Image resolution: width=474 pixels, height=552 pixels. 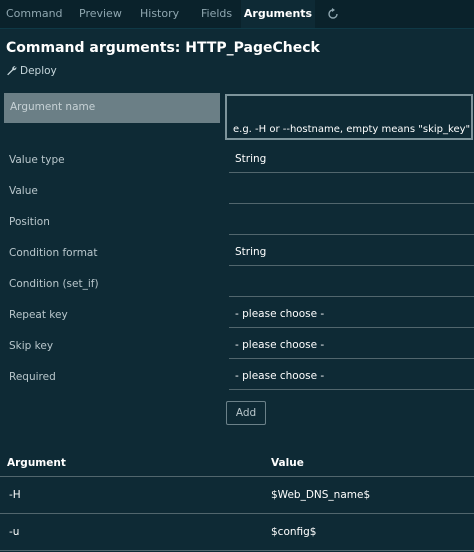 I want to click on arguments-table-header: Argument Value, so click(x=237, y=464).